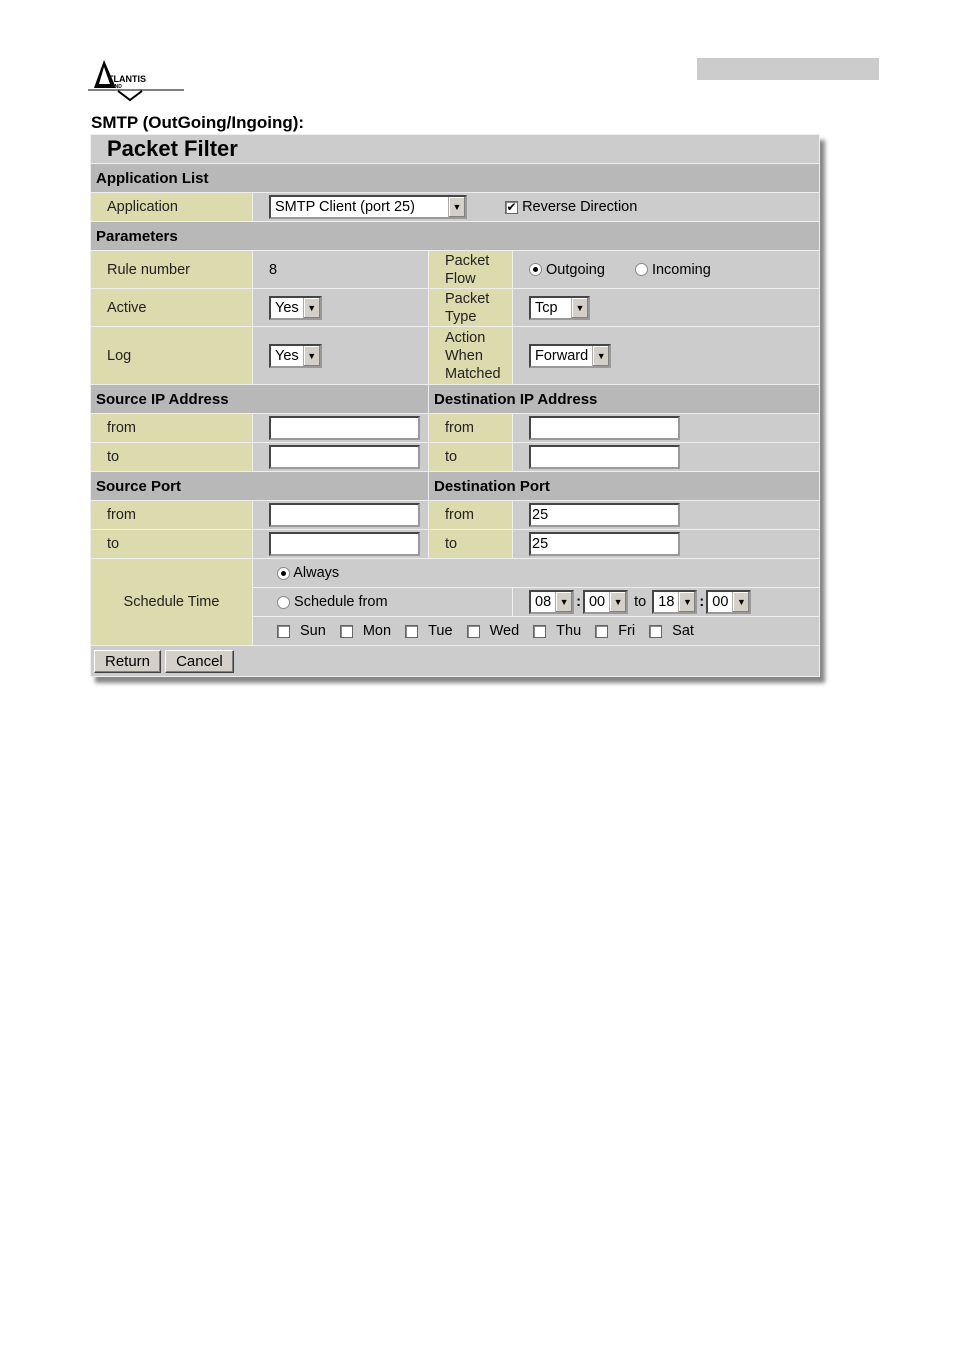  What do you see at coordinates (433, 631) in the screenshot?
I see `day-checkbox-tue: Tue` at bounding box center [433, 631].